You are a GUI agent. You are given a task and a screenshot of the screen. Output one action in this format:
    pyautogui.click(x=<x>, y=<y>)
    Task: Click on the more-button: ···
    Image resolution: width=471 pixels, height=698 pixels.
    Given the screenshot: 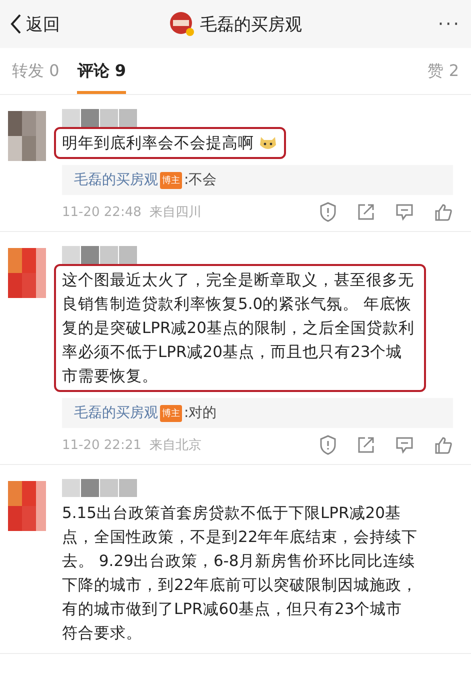 What is the action you would take?
    pyautogui.click(x=411, y=24)
    